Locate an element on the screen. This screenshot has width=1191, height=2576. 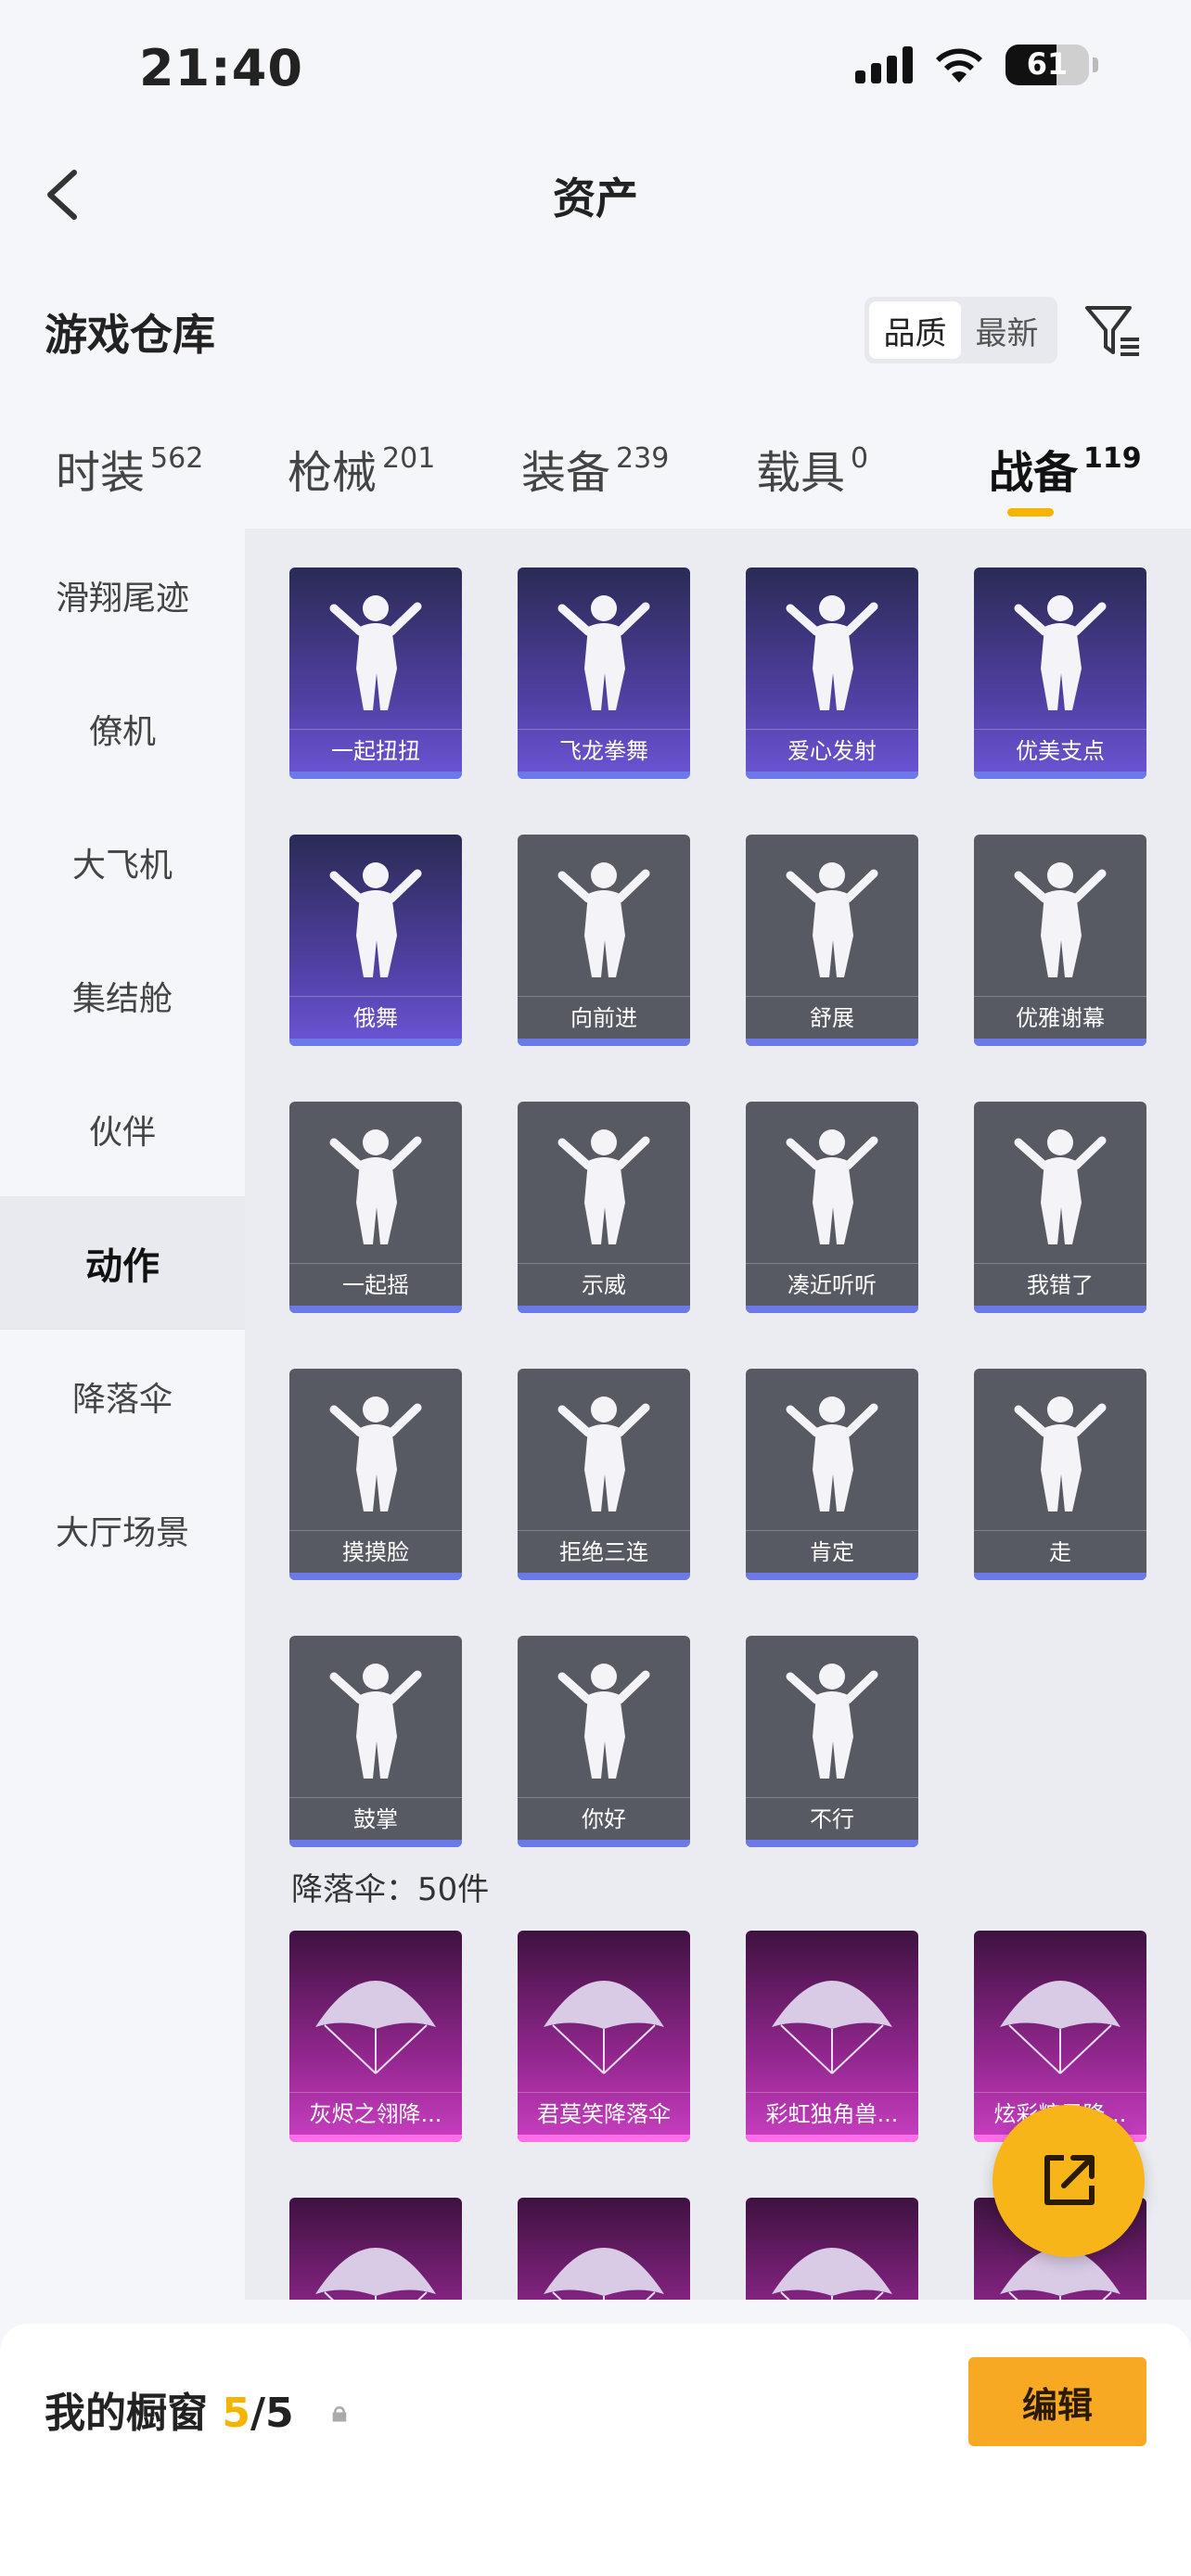
parachute-section-label: 降落伞：50件 is located at coordinates (390, 1889).